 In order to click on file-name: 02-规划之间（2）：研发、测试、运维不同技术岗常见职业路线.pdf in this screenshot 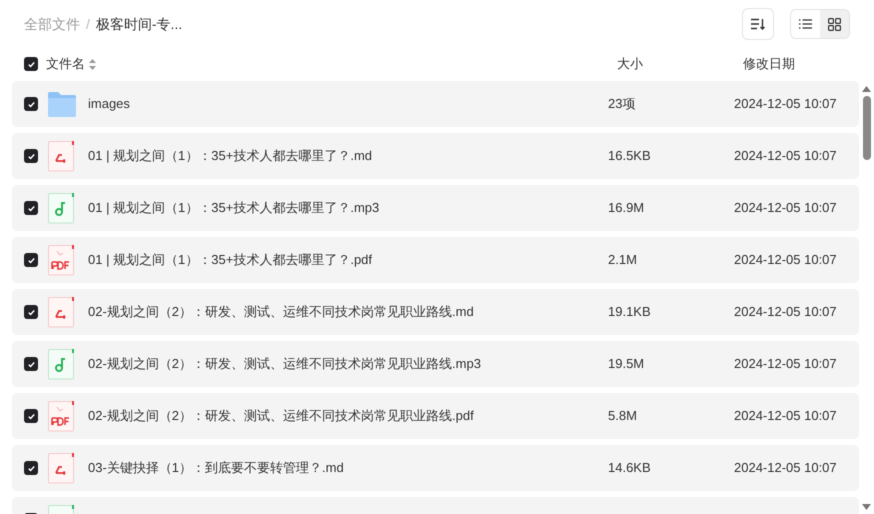, I will do `click(281, 416)`.